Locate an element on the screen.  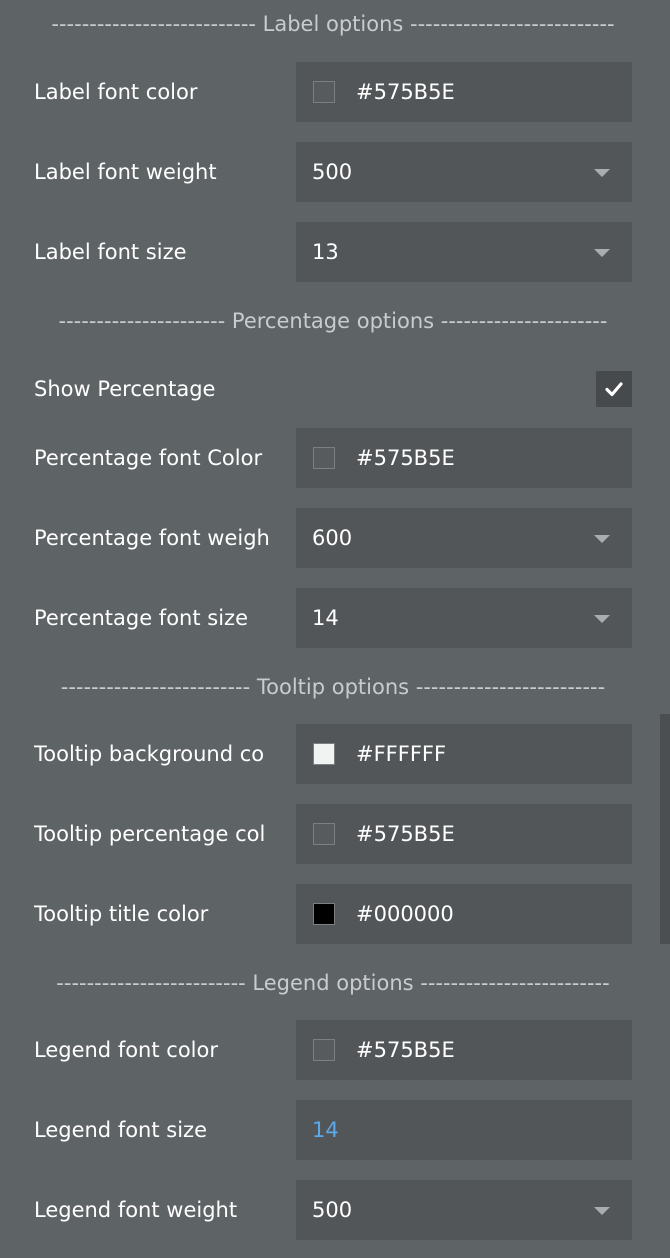
tooltip-percentage-color-label: Tooltip percentage col is located at coordinates (150, 834).